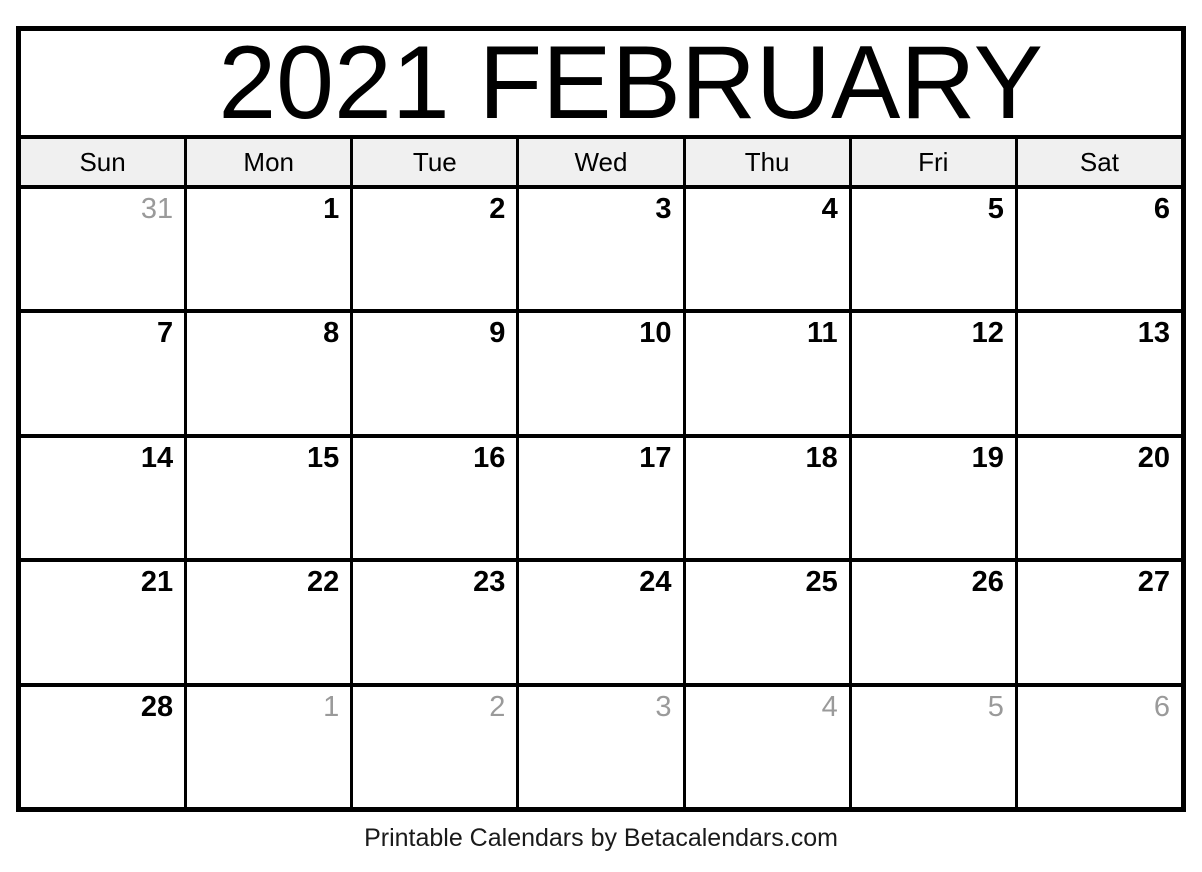 This screenshot has width=1202, height=872. What do you see at coordinates (489, 582) in the screenshot?
I see `day-number: 23` at bounding box center [489, 582].